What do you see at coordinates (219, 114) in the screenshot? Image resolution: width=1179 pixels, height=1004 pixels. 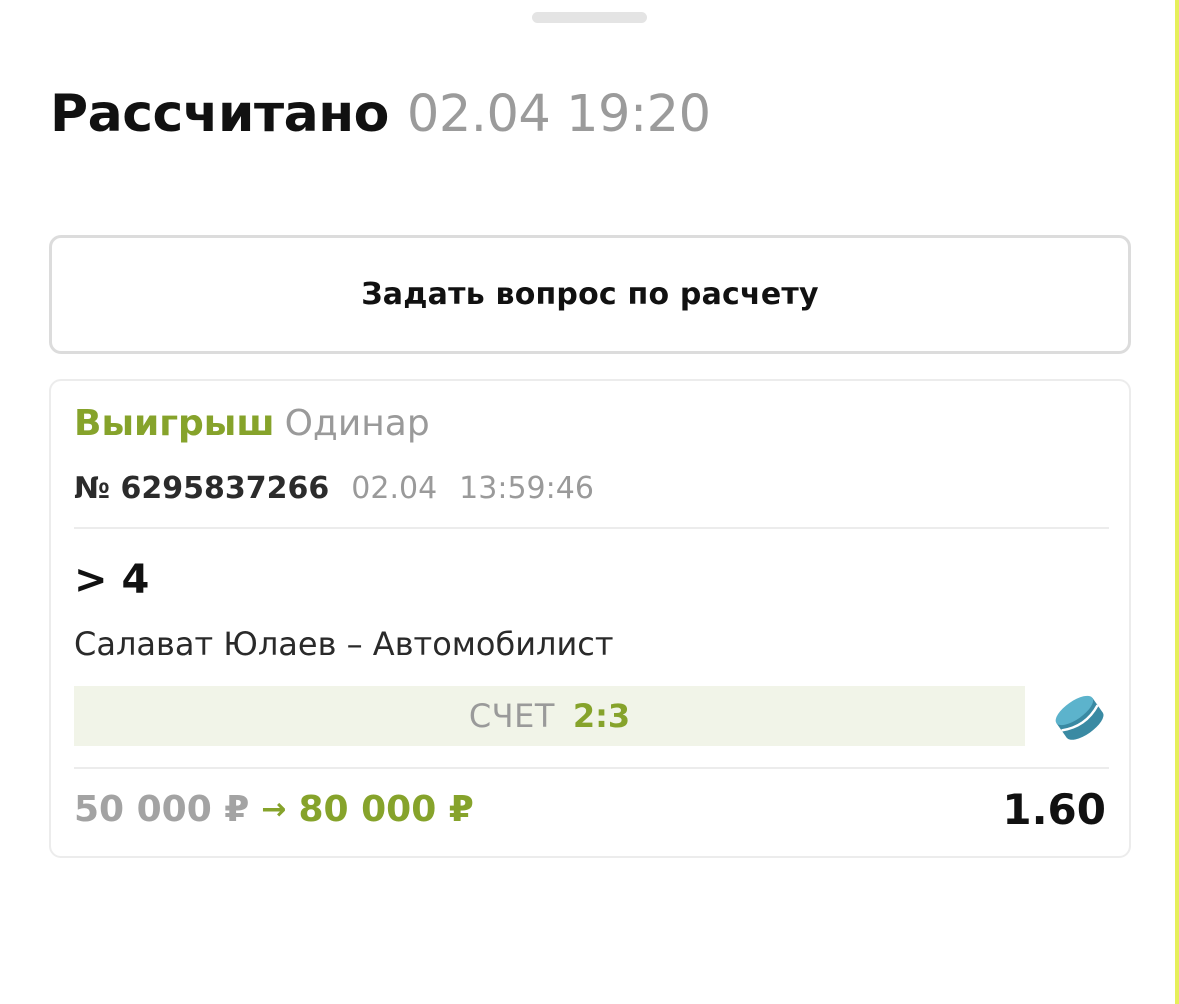 I see `page-title: Рассчитано` at bounding box center [219, 114].